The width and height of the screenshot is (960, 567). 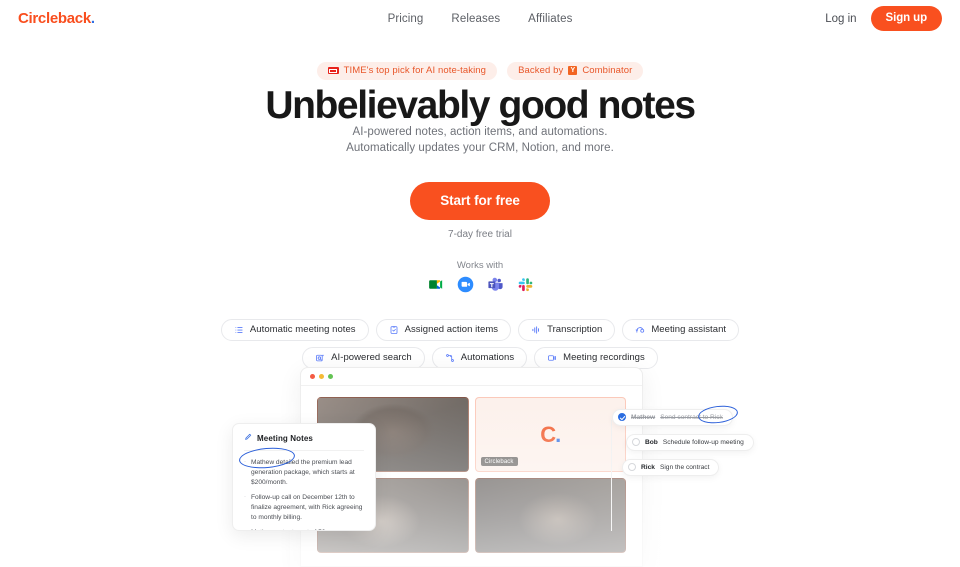 I want to click on pill-label: Automations, so click(x=487, y=357).